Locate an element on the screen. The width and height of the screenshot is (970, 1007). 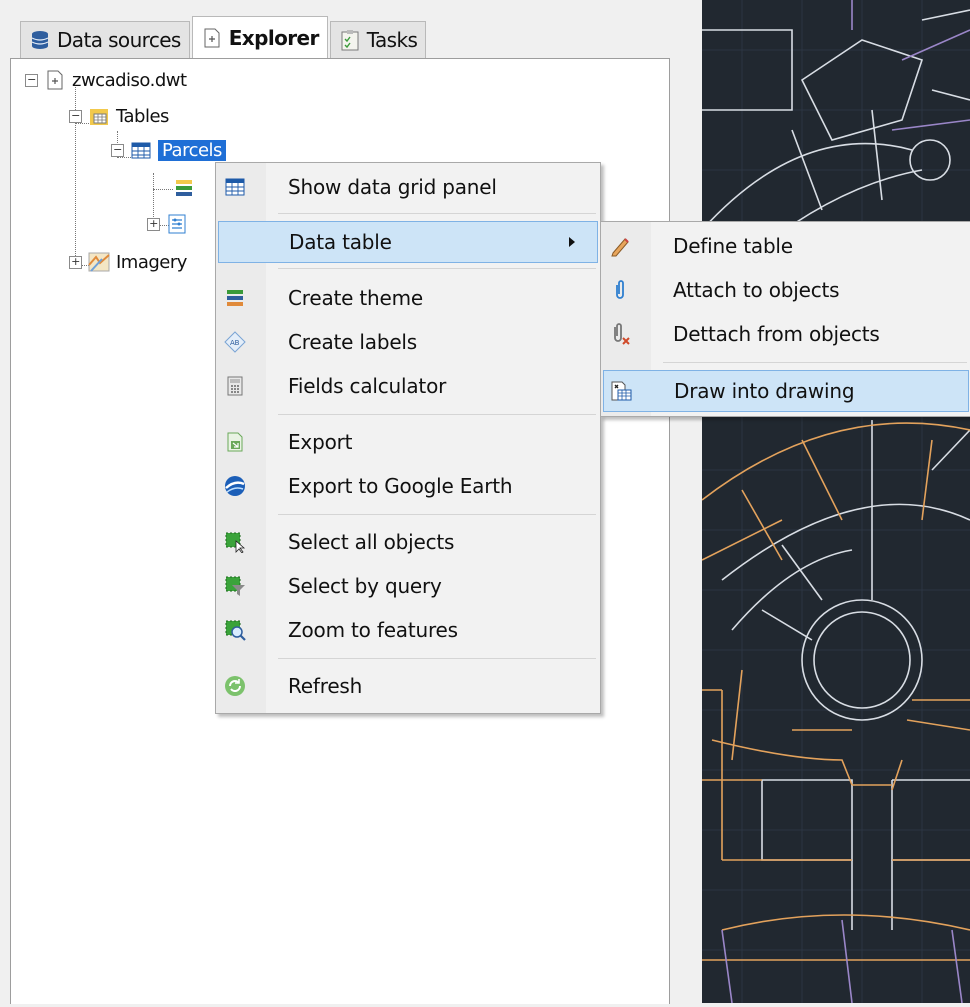
tab-explorer: Explorer is located at coordinates (259, 37).